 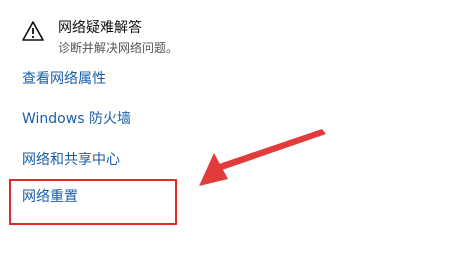 What do you see at coordinates (64, 78) in the screenshot?
I see `view-network-properties-link: 查看网络属性` at bounding box center [64, 78].